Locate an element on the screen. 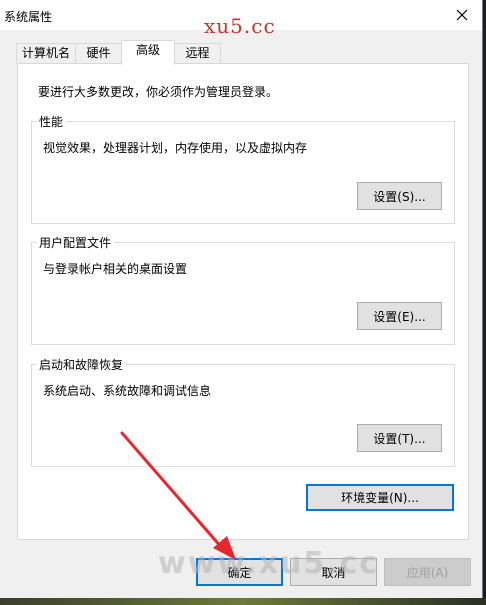  startup-recovery-group-title: 启动和故障恢复 is located at coordinates (82, 364).